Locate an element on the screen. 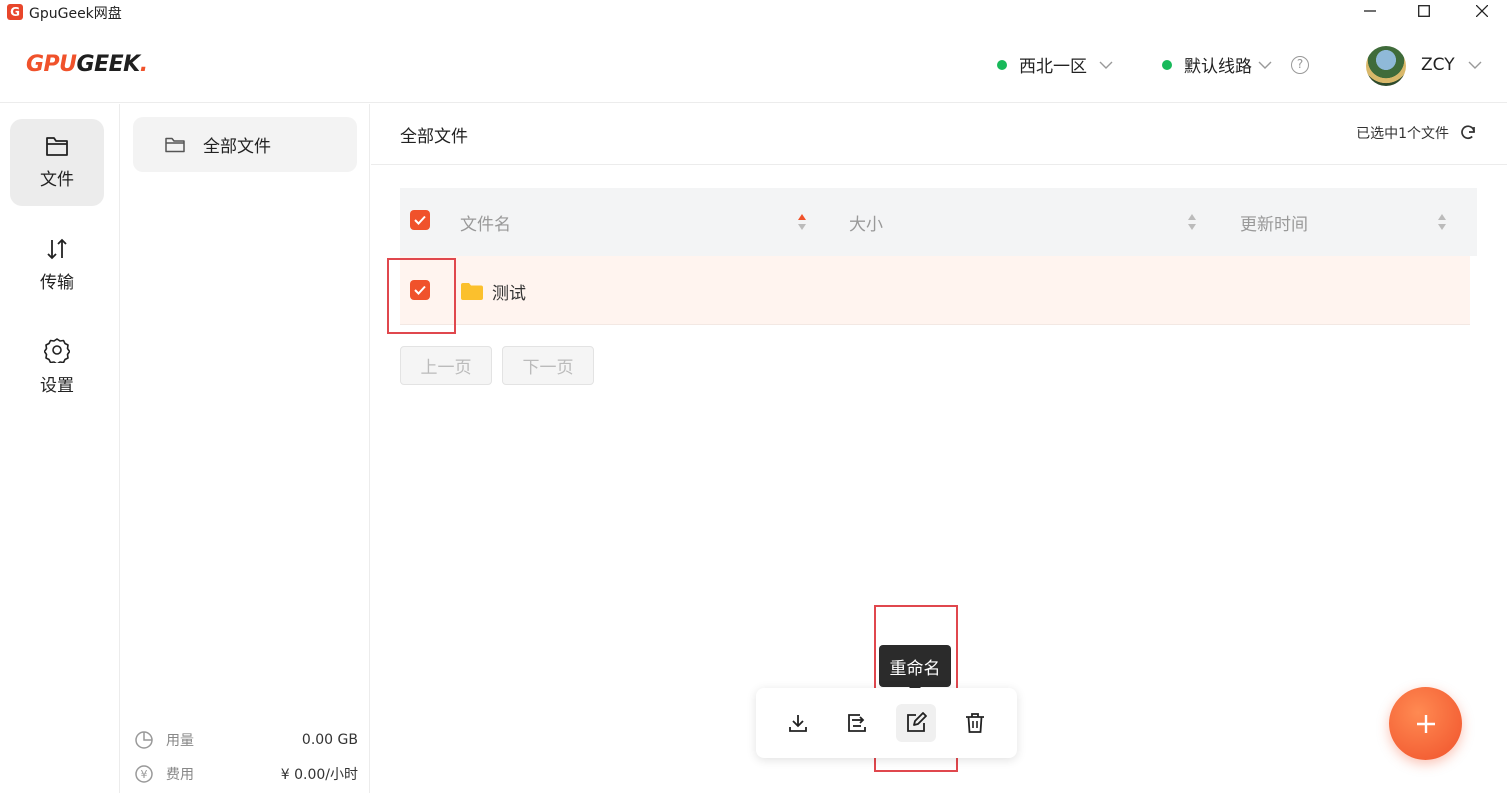 The width and height of the screenshot is (1507, 793). column-header-size: 大小 is located at coordinates (866, 222).